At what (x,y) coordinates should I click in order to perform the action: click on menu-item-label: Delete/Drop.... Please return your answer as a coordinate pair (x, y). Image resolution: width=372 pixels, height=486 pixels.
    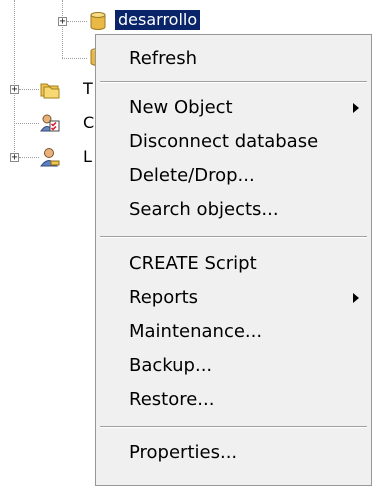
    Looking at the image, I should click on (192, 175).